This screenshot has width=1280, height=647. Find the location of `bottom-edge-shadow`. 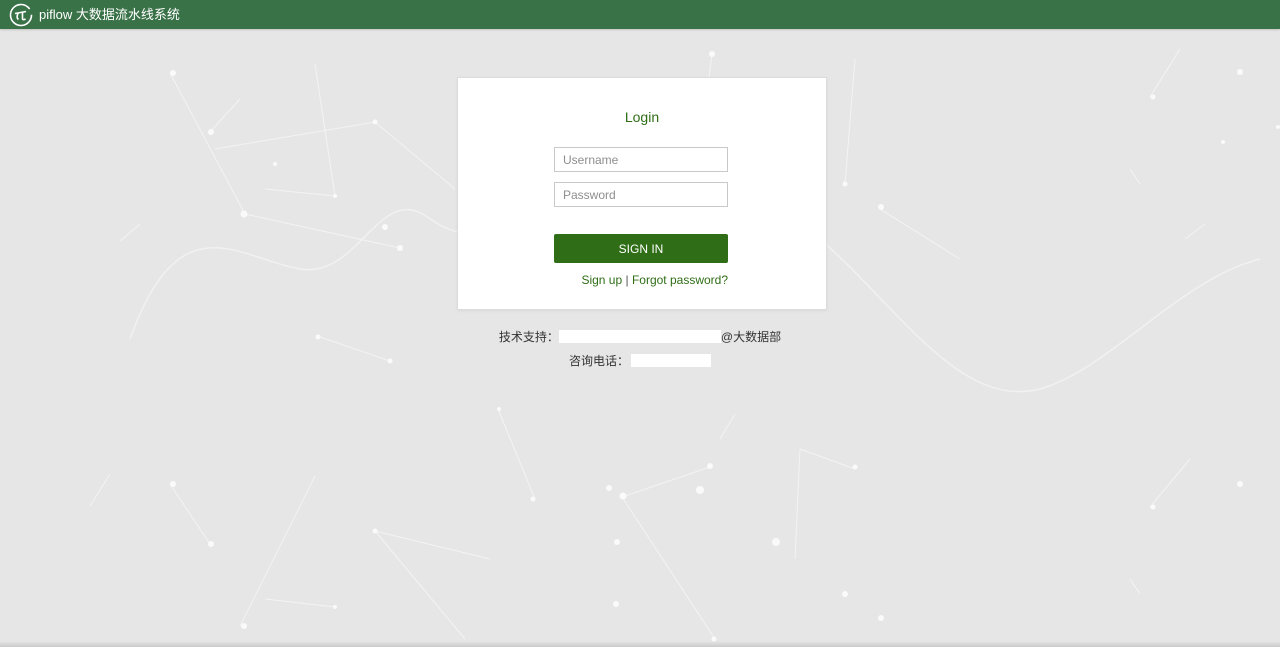

bottom-edge-shadow is located at coordinates (640, 644).